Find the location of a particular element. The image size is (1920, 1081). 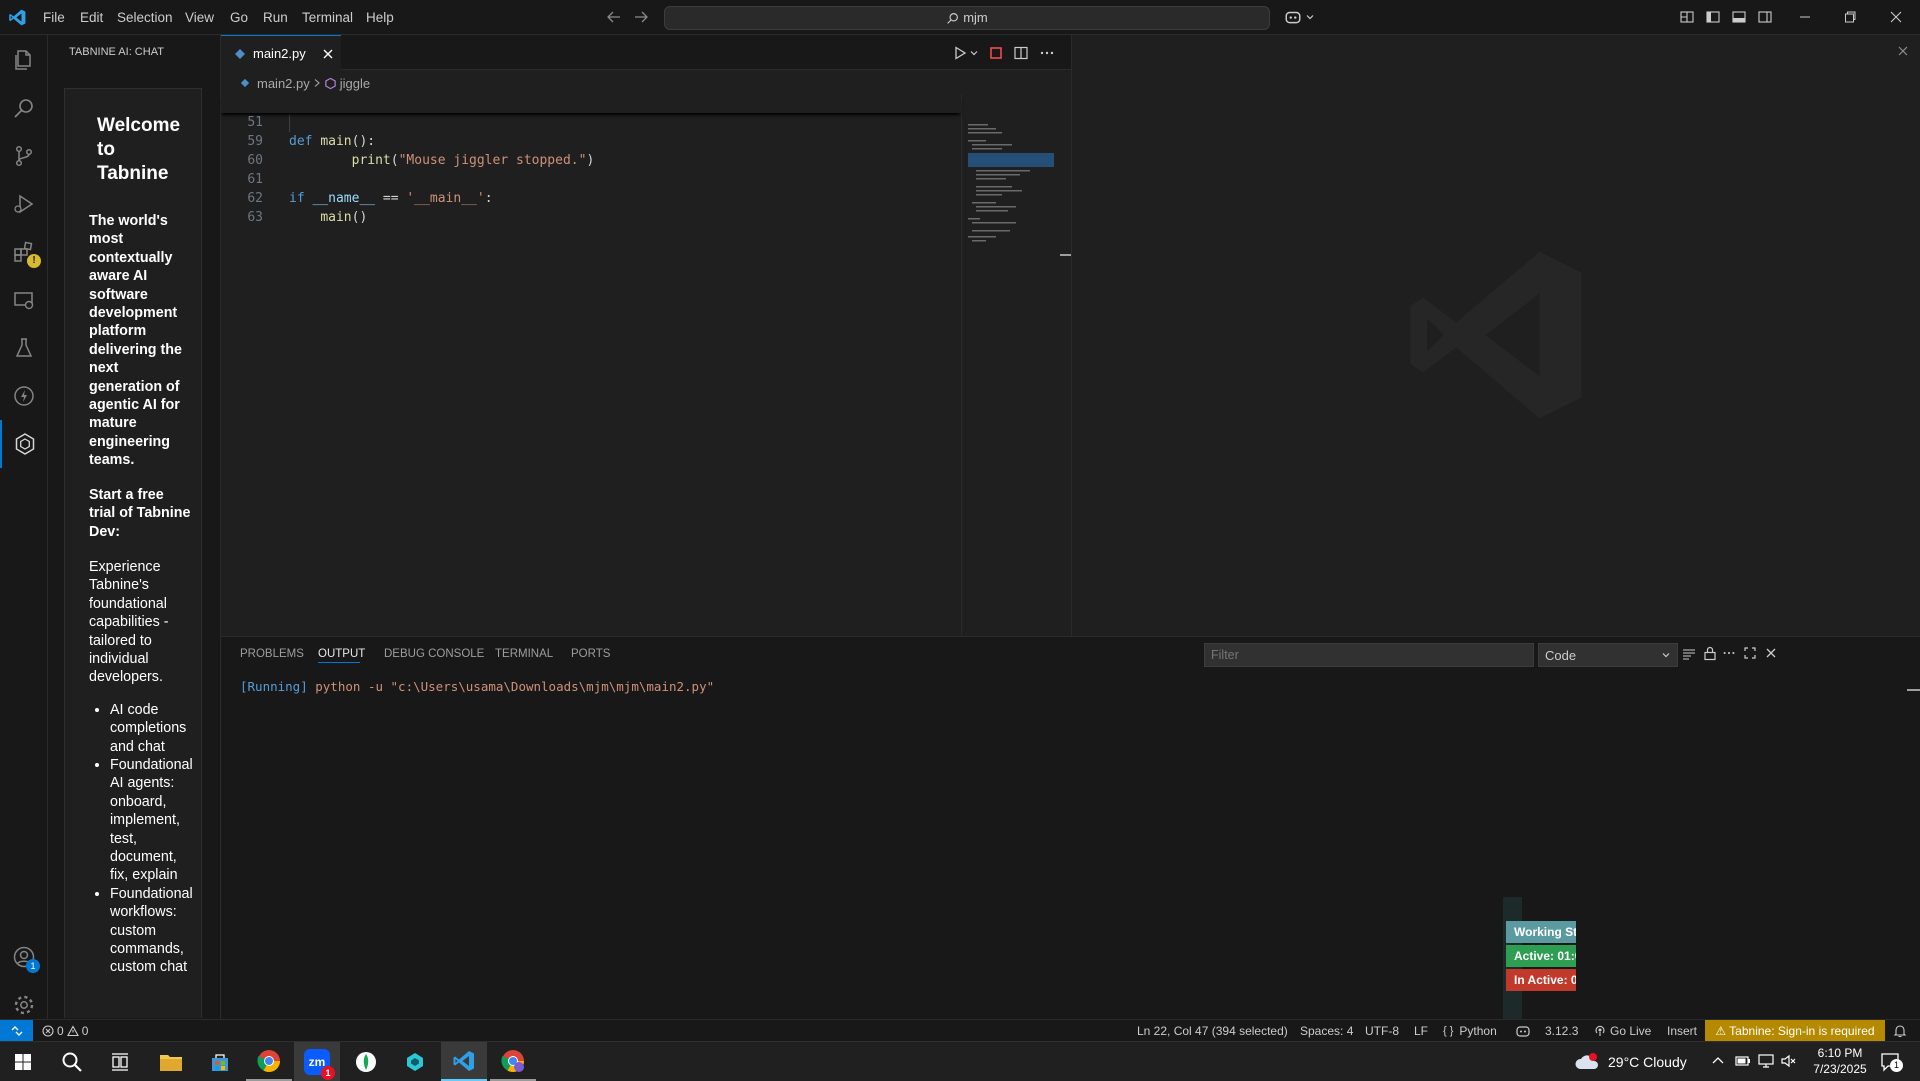

sticky-scroll-line: 51 def main(): is located at coordinates (591, 121).